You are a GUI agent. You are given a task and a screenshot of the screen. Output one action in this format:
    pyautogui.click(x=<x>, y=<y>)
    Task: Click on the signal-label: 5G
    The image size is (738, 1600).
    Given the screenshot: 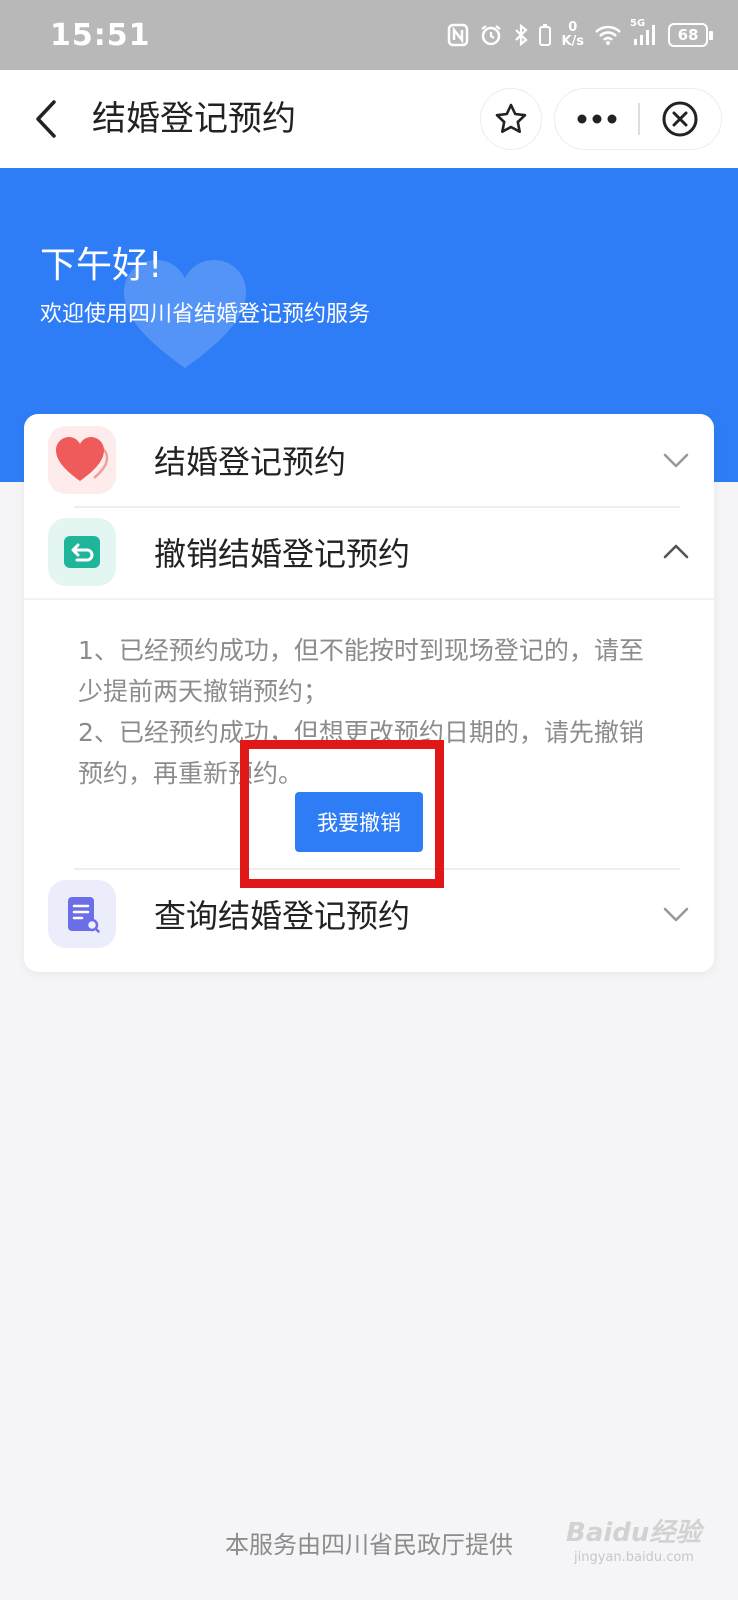 What is the action you would take?
    pyautogui.click(x=638, y=23)
    